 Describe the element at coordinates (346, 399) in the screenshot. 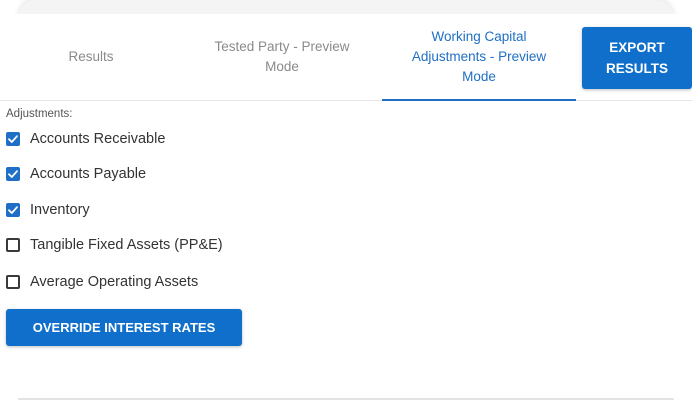

I see `card-bottom-divider` at that location.